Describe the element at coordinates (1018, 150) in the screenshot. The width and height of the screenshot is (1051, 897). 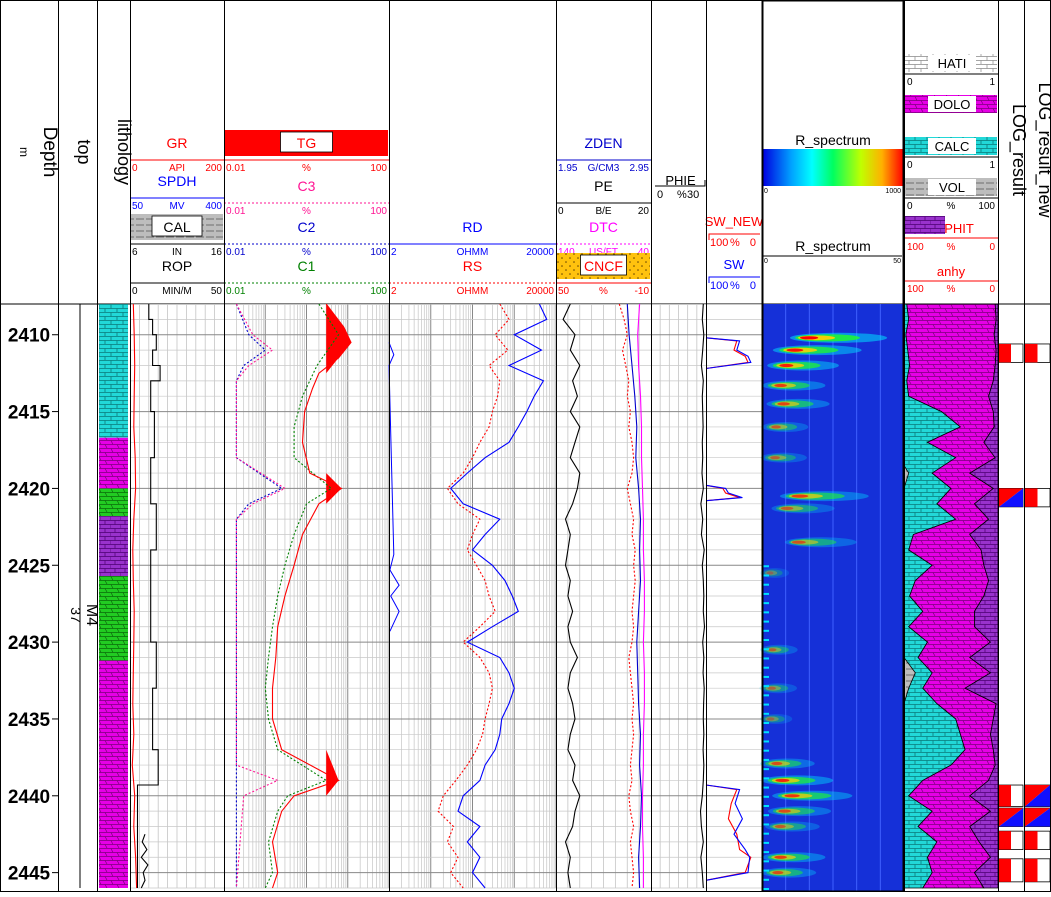
I see `log-result-title: LOG_result` at that location.